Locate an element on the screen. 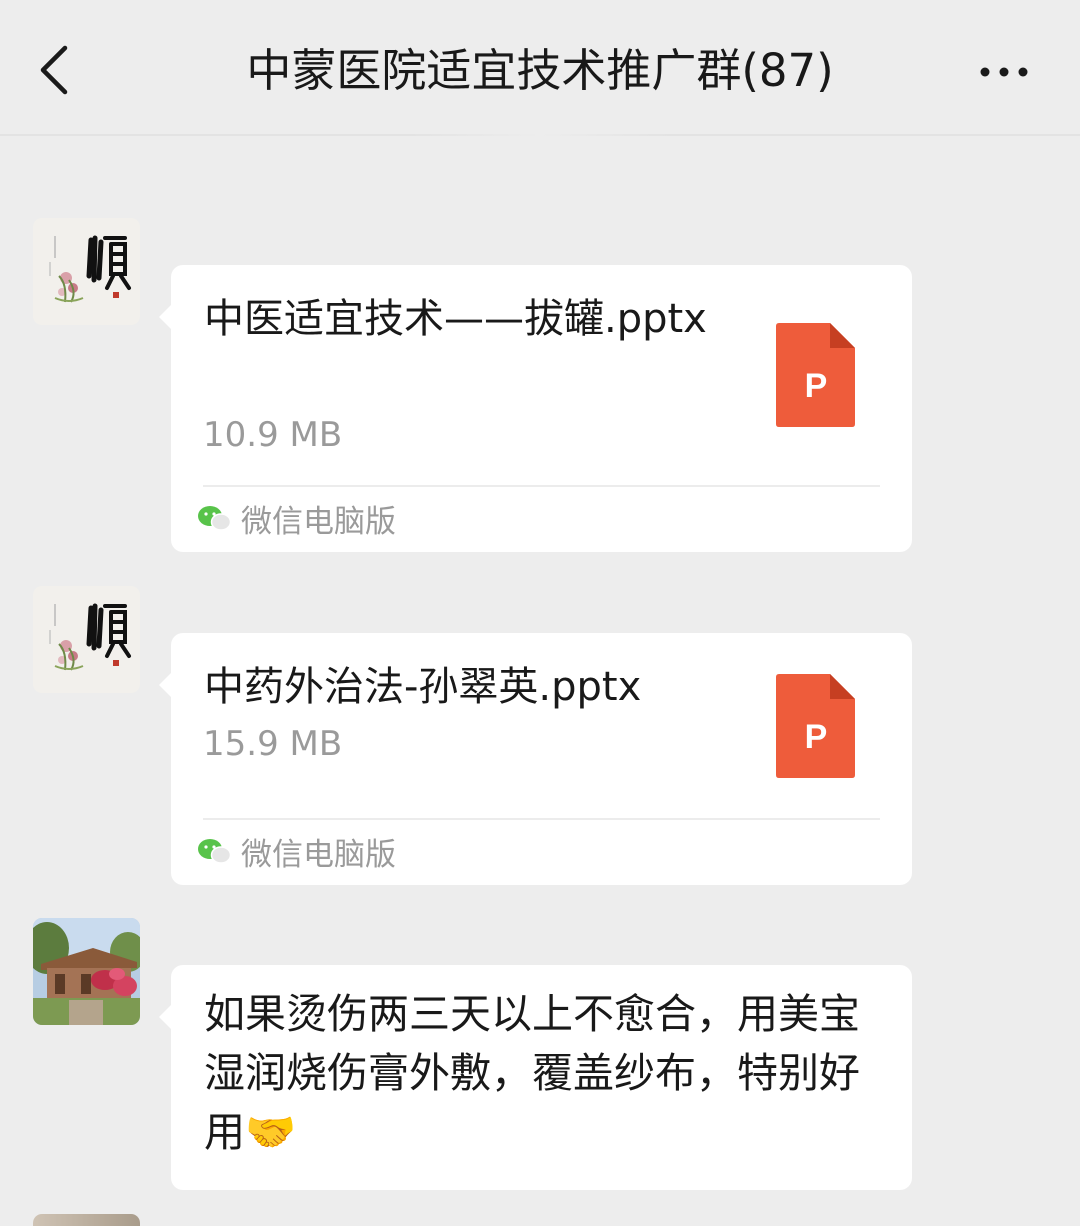 Image resolution: width=1080 pixels, height=1226 pixels. more-button is located at coordinates (1004, 72).